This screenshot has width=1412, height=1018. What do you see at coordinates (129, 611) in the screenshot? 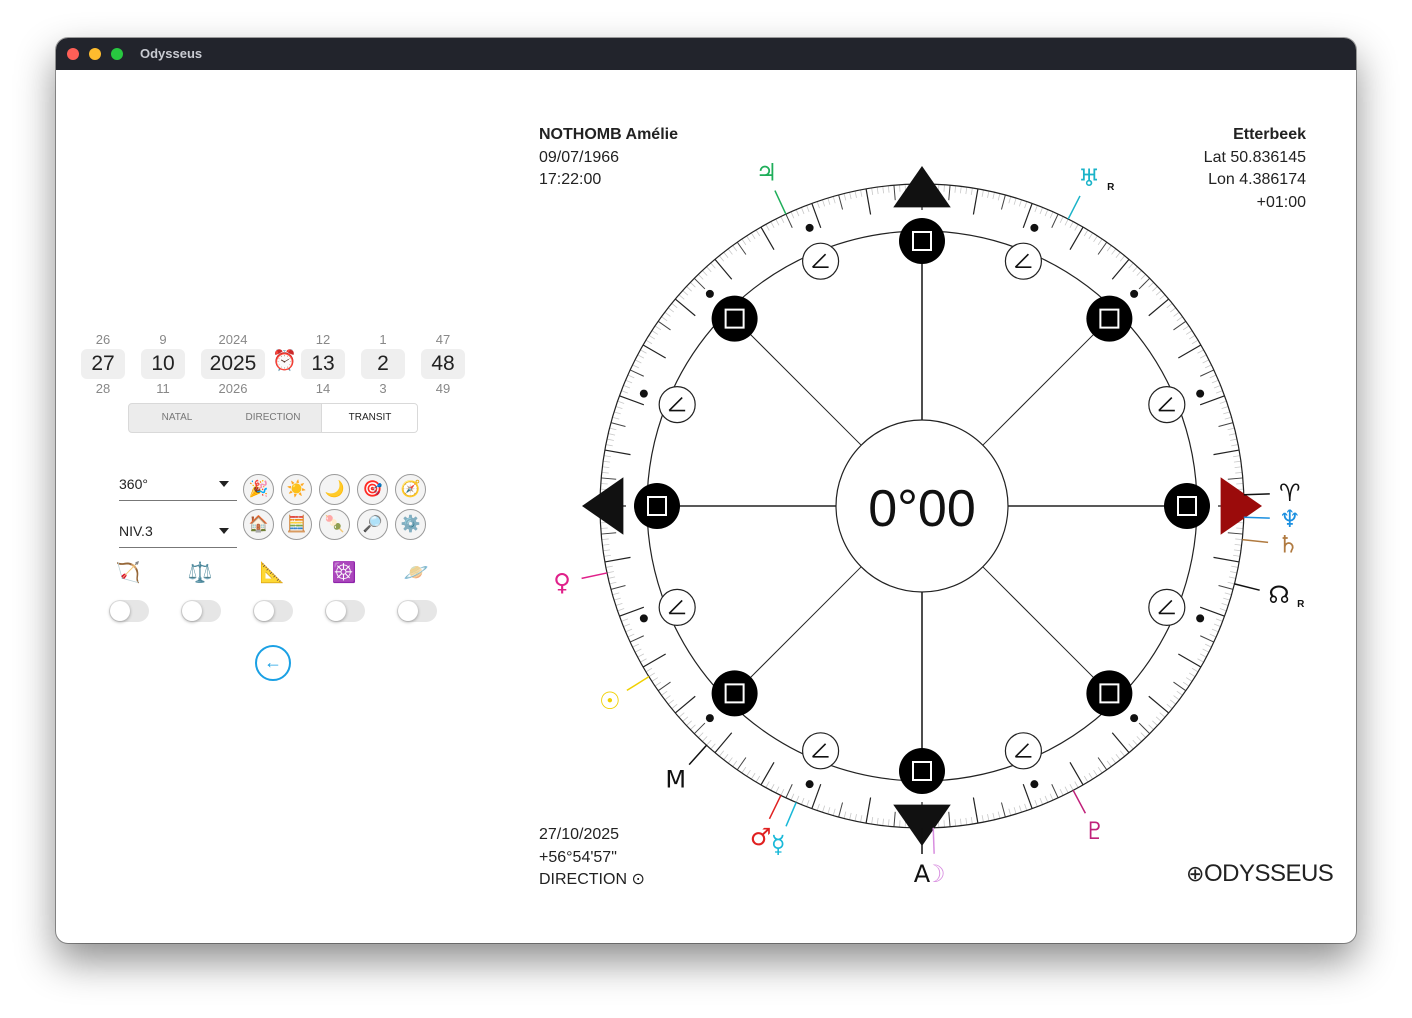
I see `toggle-bow` at bounding box center [129, 611].